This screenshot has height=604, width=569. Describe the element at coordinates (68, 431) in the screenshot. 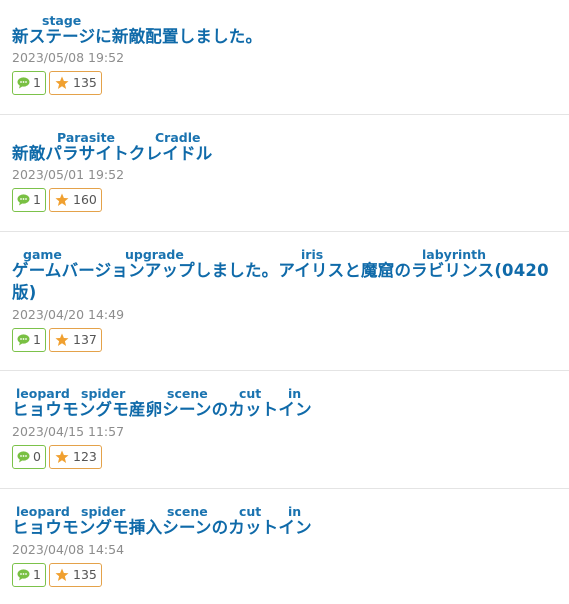

I see `post-date: 2023/04/15 11:57` at that location.